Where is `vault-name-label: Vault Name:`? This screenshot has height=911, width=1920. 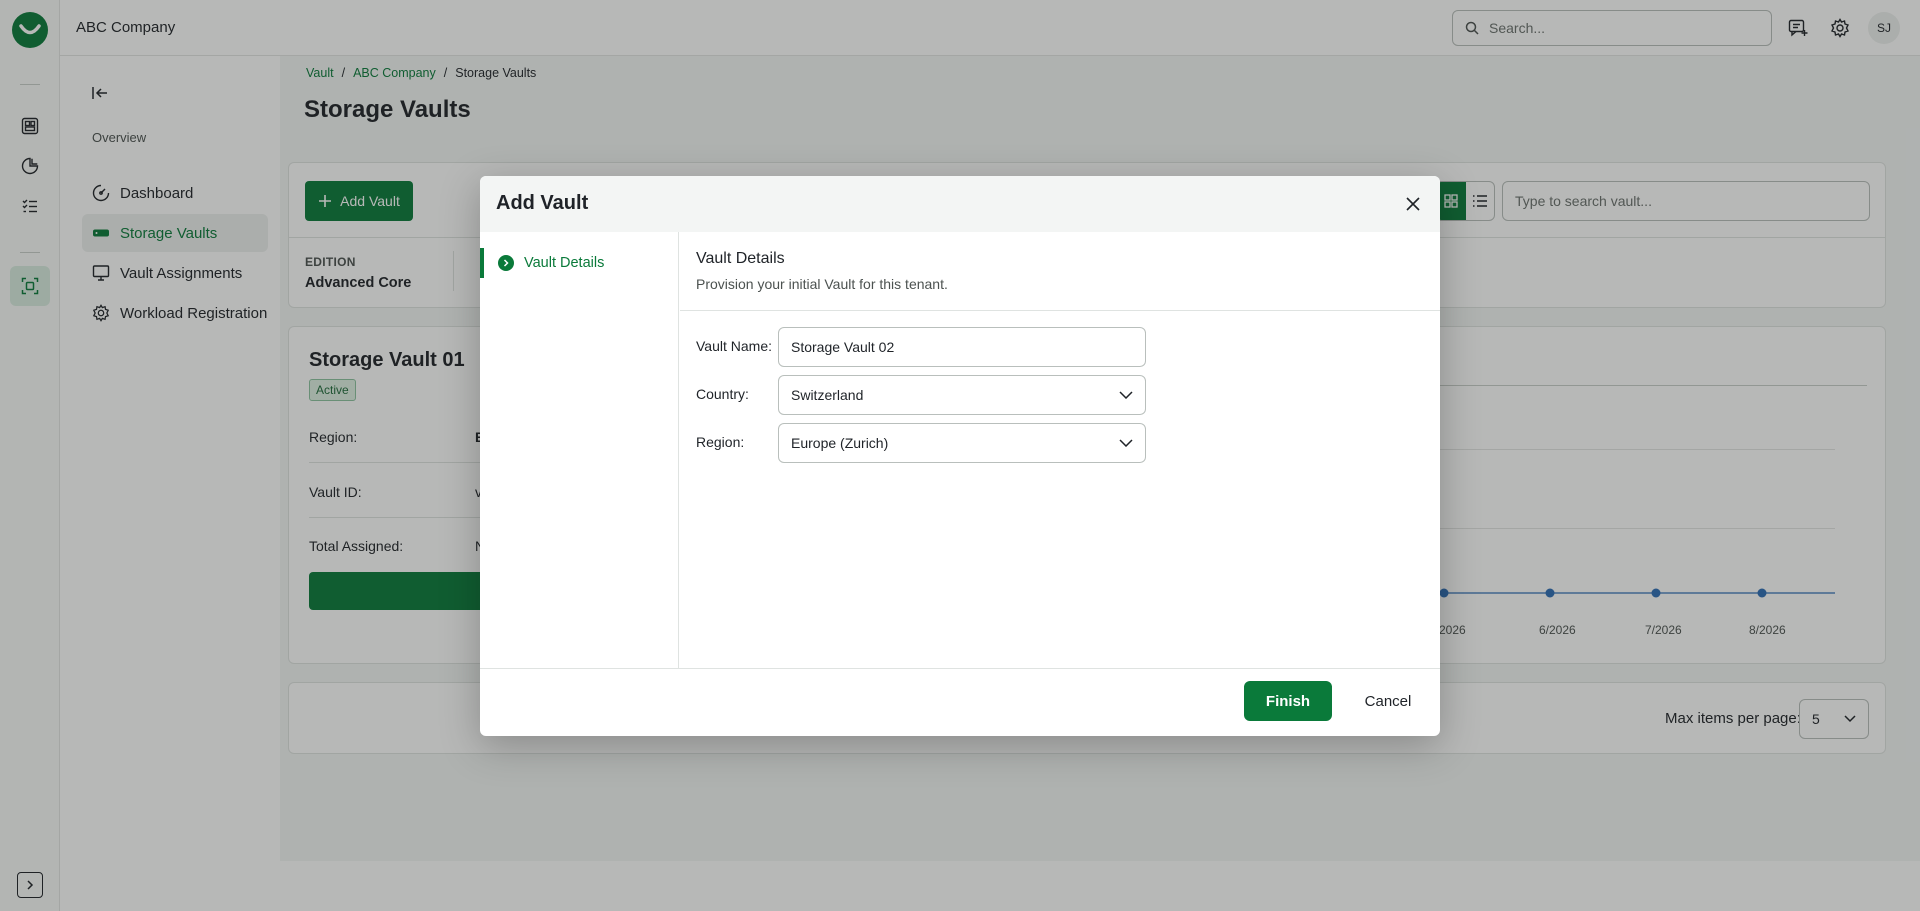
vault-name-label: Vault Name: is located at coordinates (734, 346).